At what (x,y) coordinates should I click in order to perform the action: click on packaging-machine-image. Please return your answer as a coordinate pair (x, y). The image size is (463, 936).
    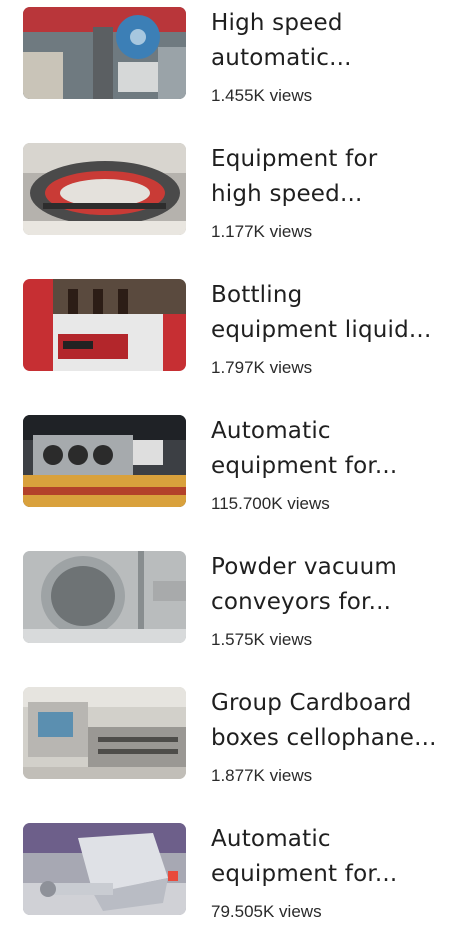
    Looking at the image, I should click on (104, 53).